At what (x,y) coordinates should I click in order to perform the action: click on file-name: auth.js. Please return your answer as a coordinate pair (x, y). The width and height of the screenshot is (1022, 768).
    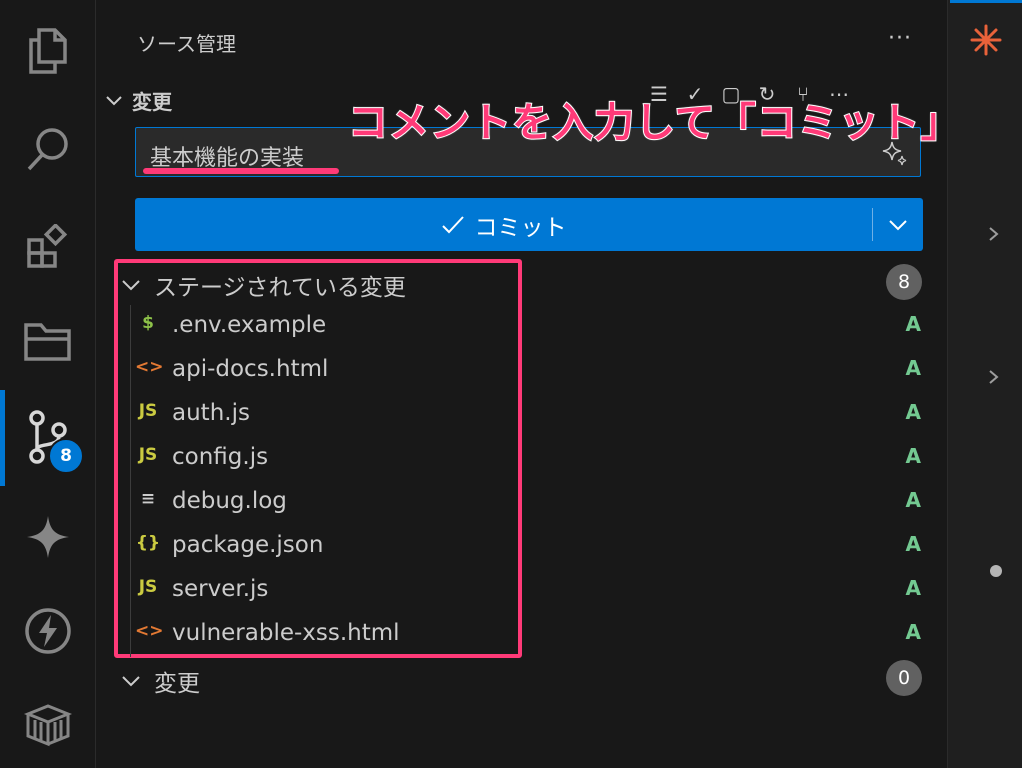
    Looking at the image, I should click on (211, 413).